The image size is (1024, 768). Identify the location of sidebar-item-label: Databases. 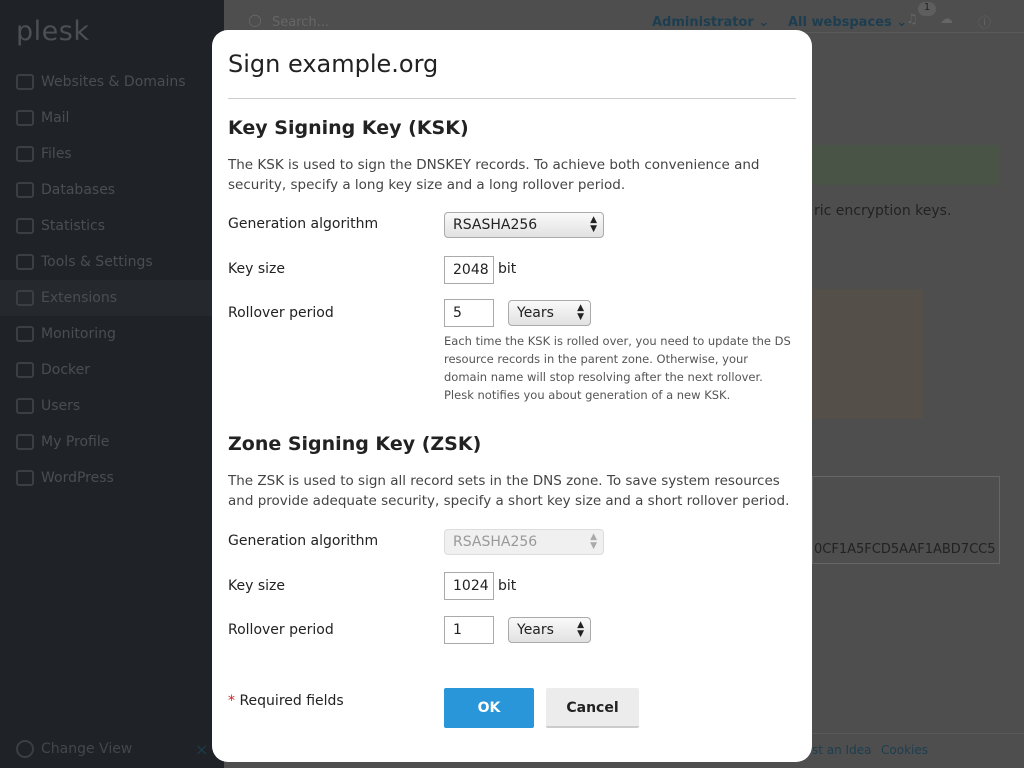
(78, 190).